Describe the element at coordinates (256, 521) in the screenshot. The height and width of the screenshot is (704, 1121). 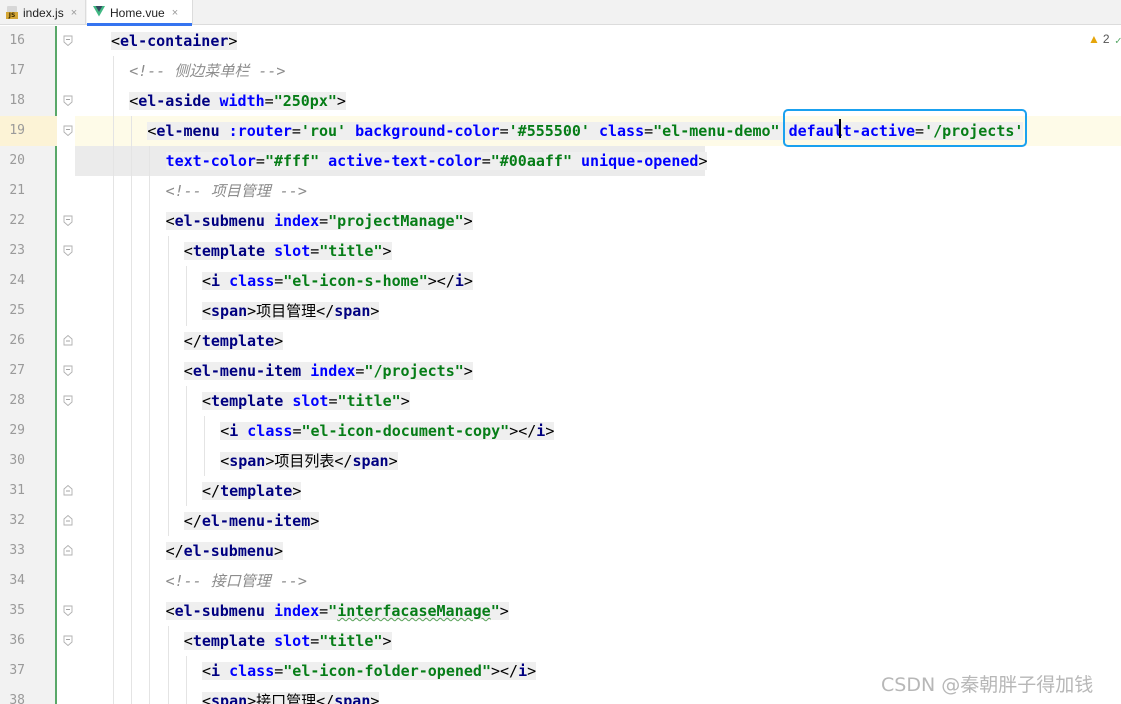
I see `code-token: el-menu-item` at that location.